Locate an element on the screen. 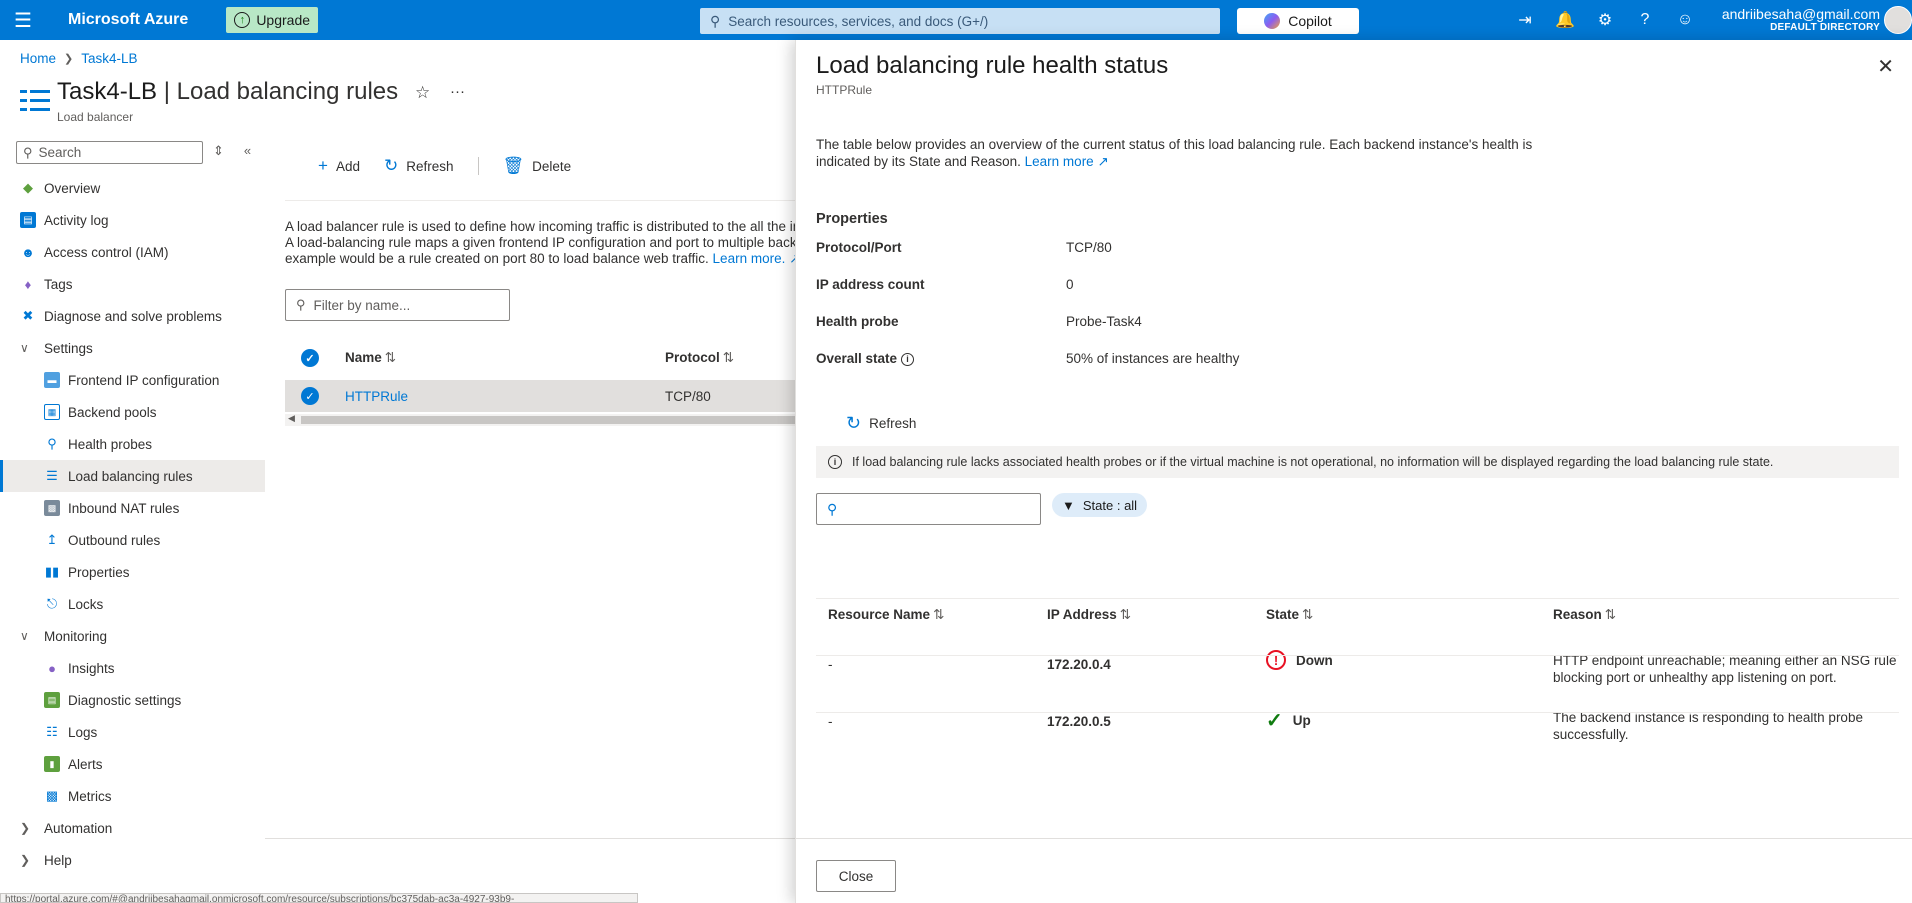 The height and width of the screenshot is (903, 1912). sidebar-search-input: ⚲ Search is located at coordinates (109, 152).